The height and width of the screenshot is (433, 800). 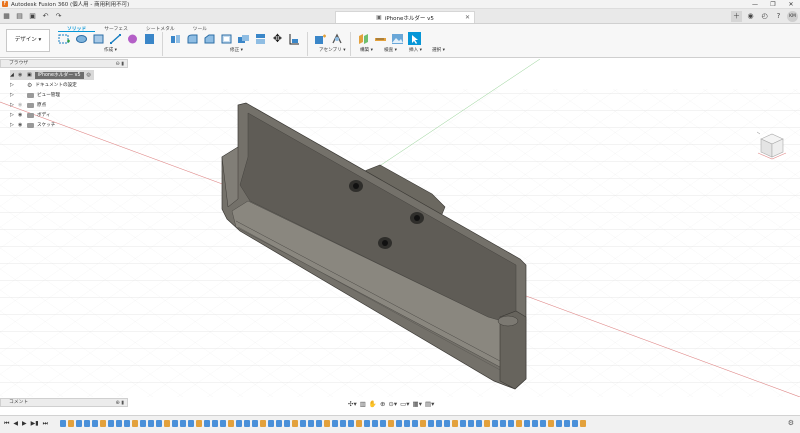 What do you see at coordinates (755, 4) in the screenshot?
I see `minimize-button: —` at bounding box center [755, 4].